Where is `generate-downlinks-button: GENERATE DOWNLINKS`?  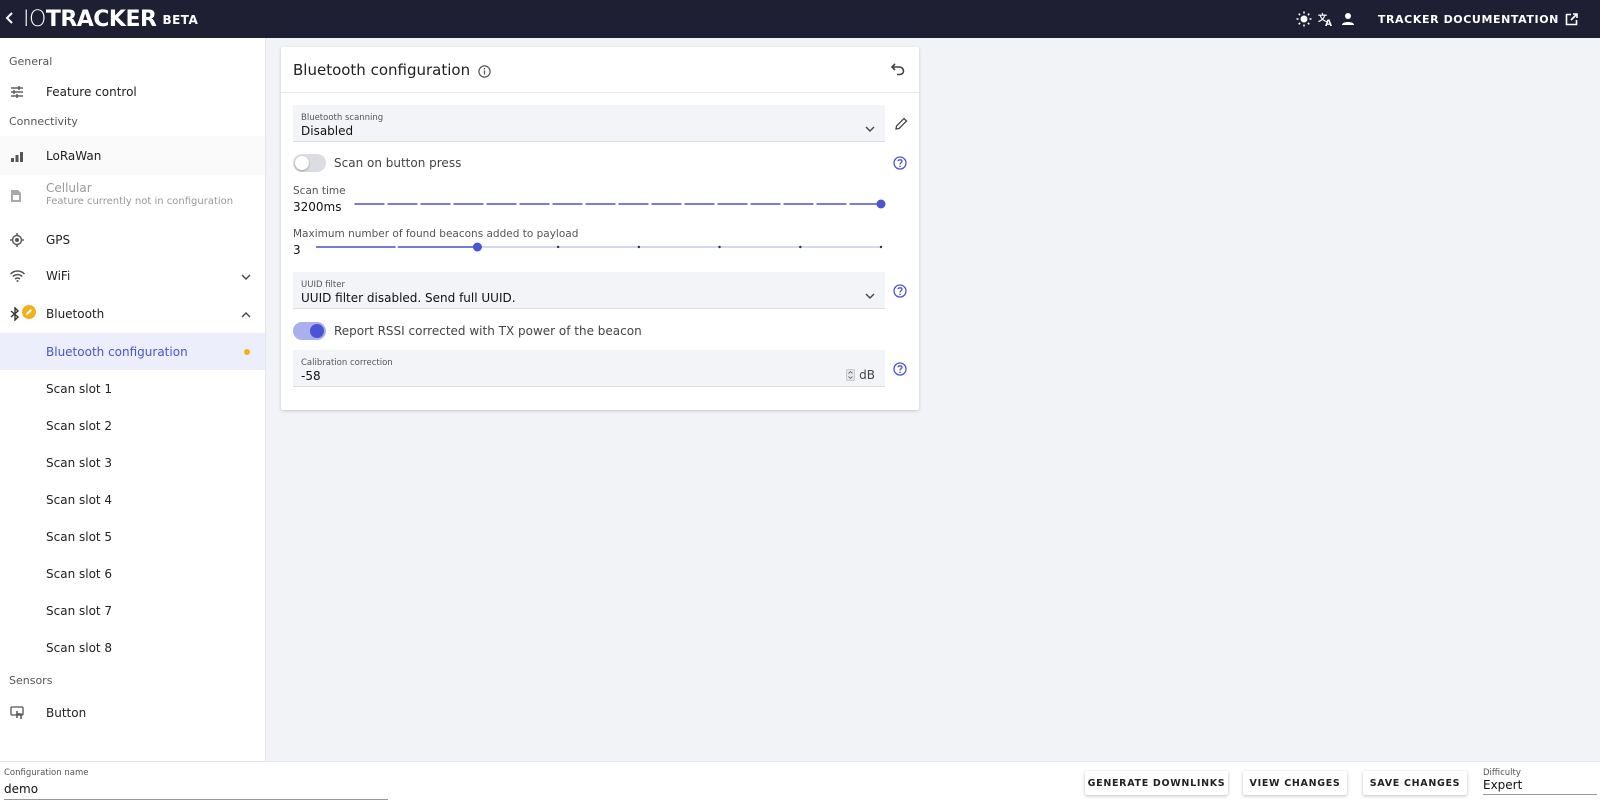
generate-downlinks-button: GENERATE DOWNLINKS is located at coordinates (1156, 783).